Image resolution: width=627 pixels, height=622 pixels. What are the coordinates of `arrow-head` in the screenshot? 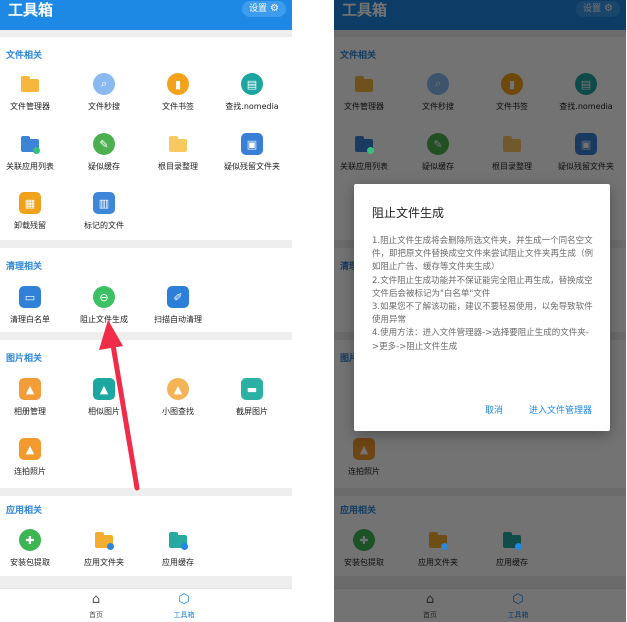 It's located at (111, 335).